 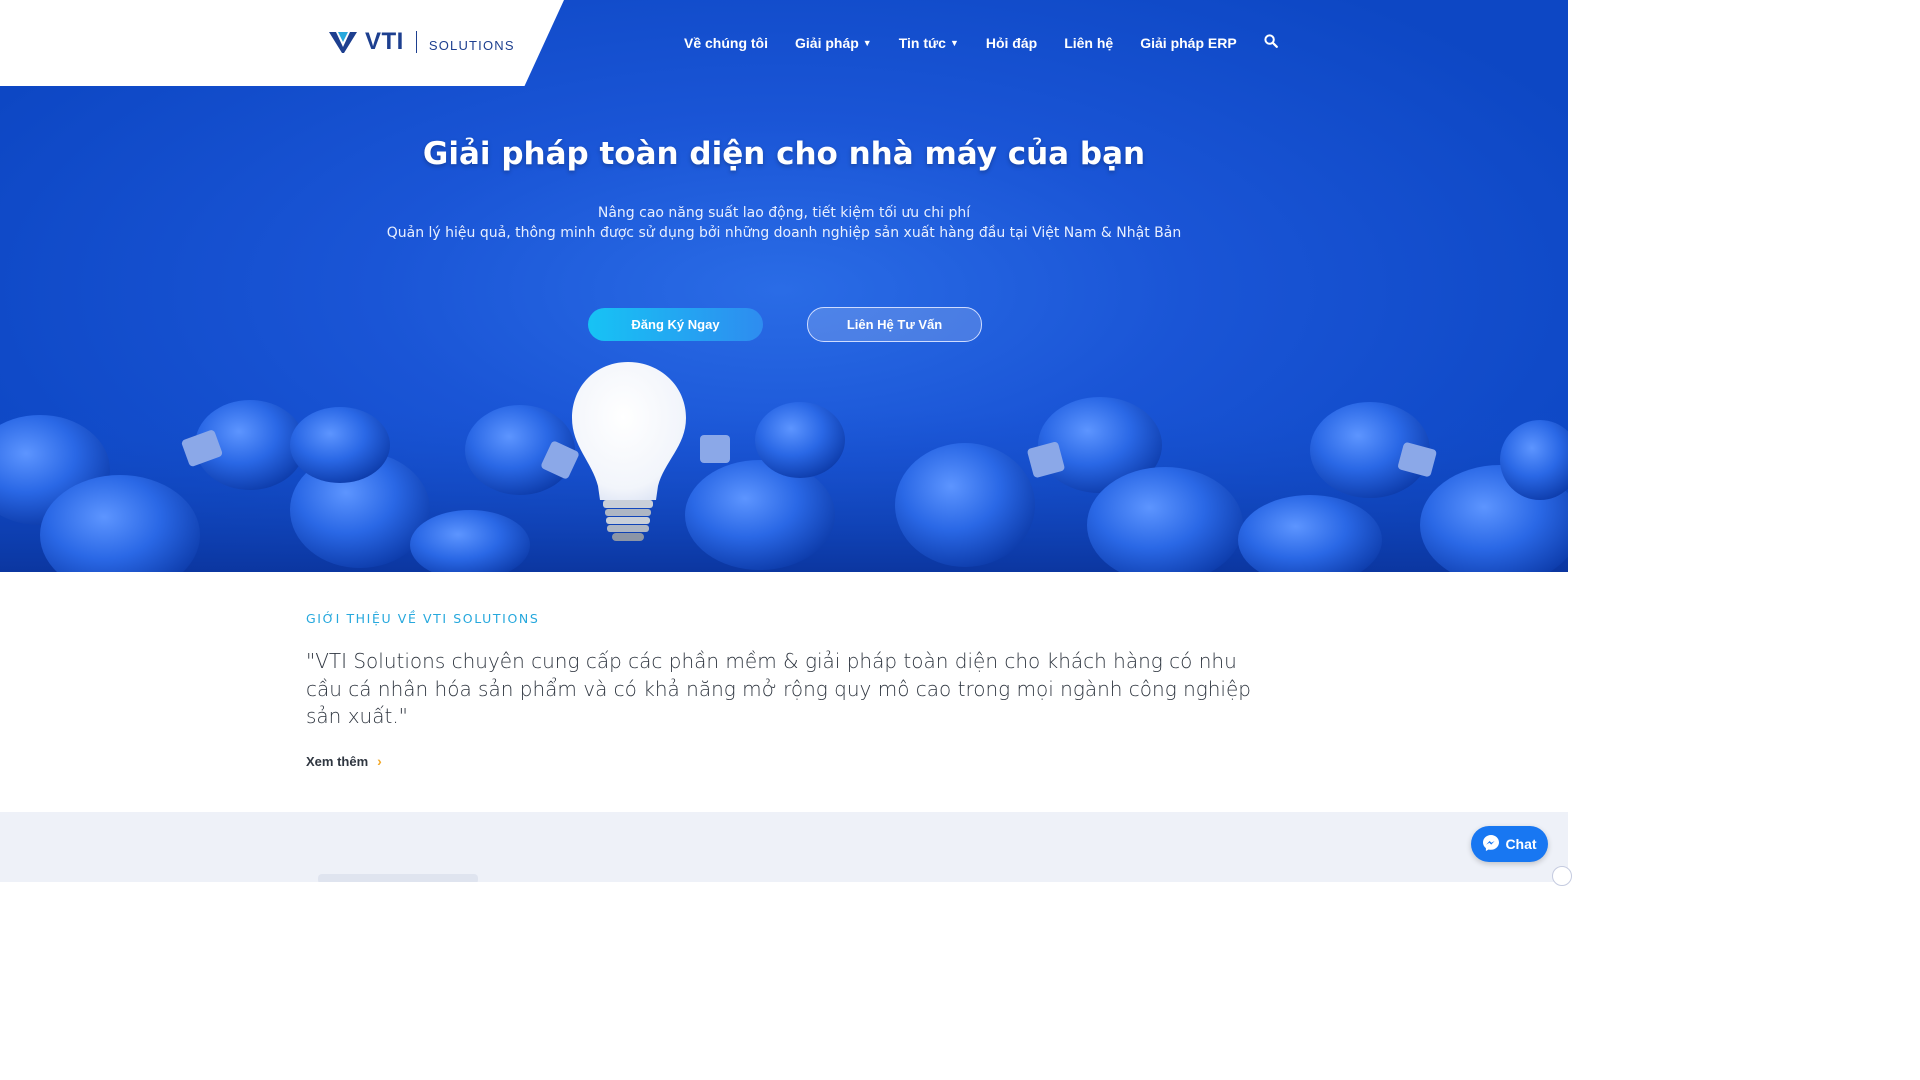 I want to click on nav-about-label: Về chúng tôi, so click(x=726, y=42).